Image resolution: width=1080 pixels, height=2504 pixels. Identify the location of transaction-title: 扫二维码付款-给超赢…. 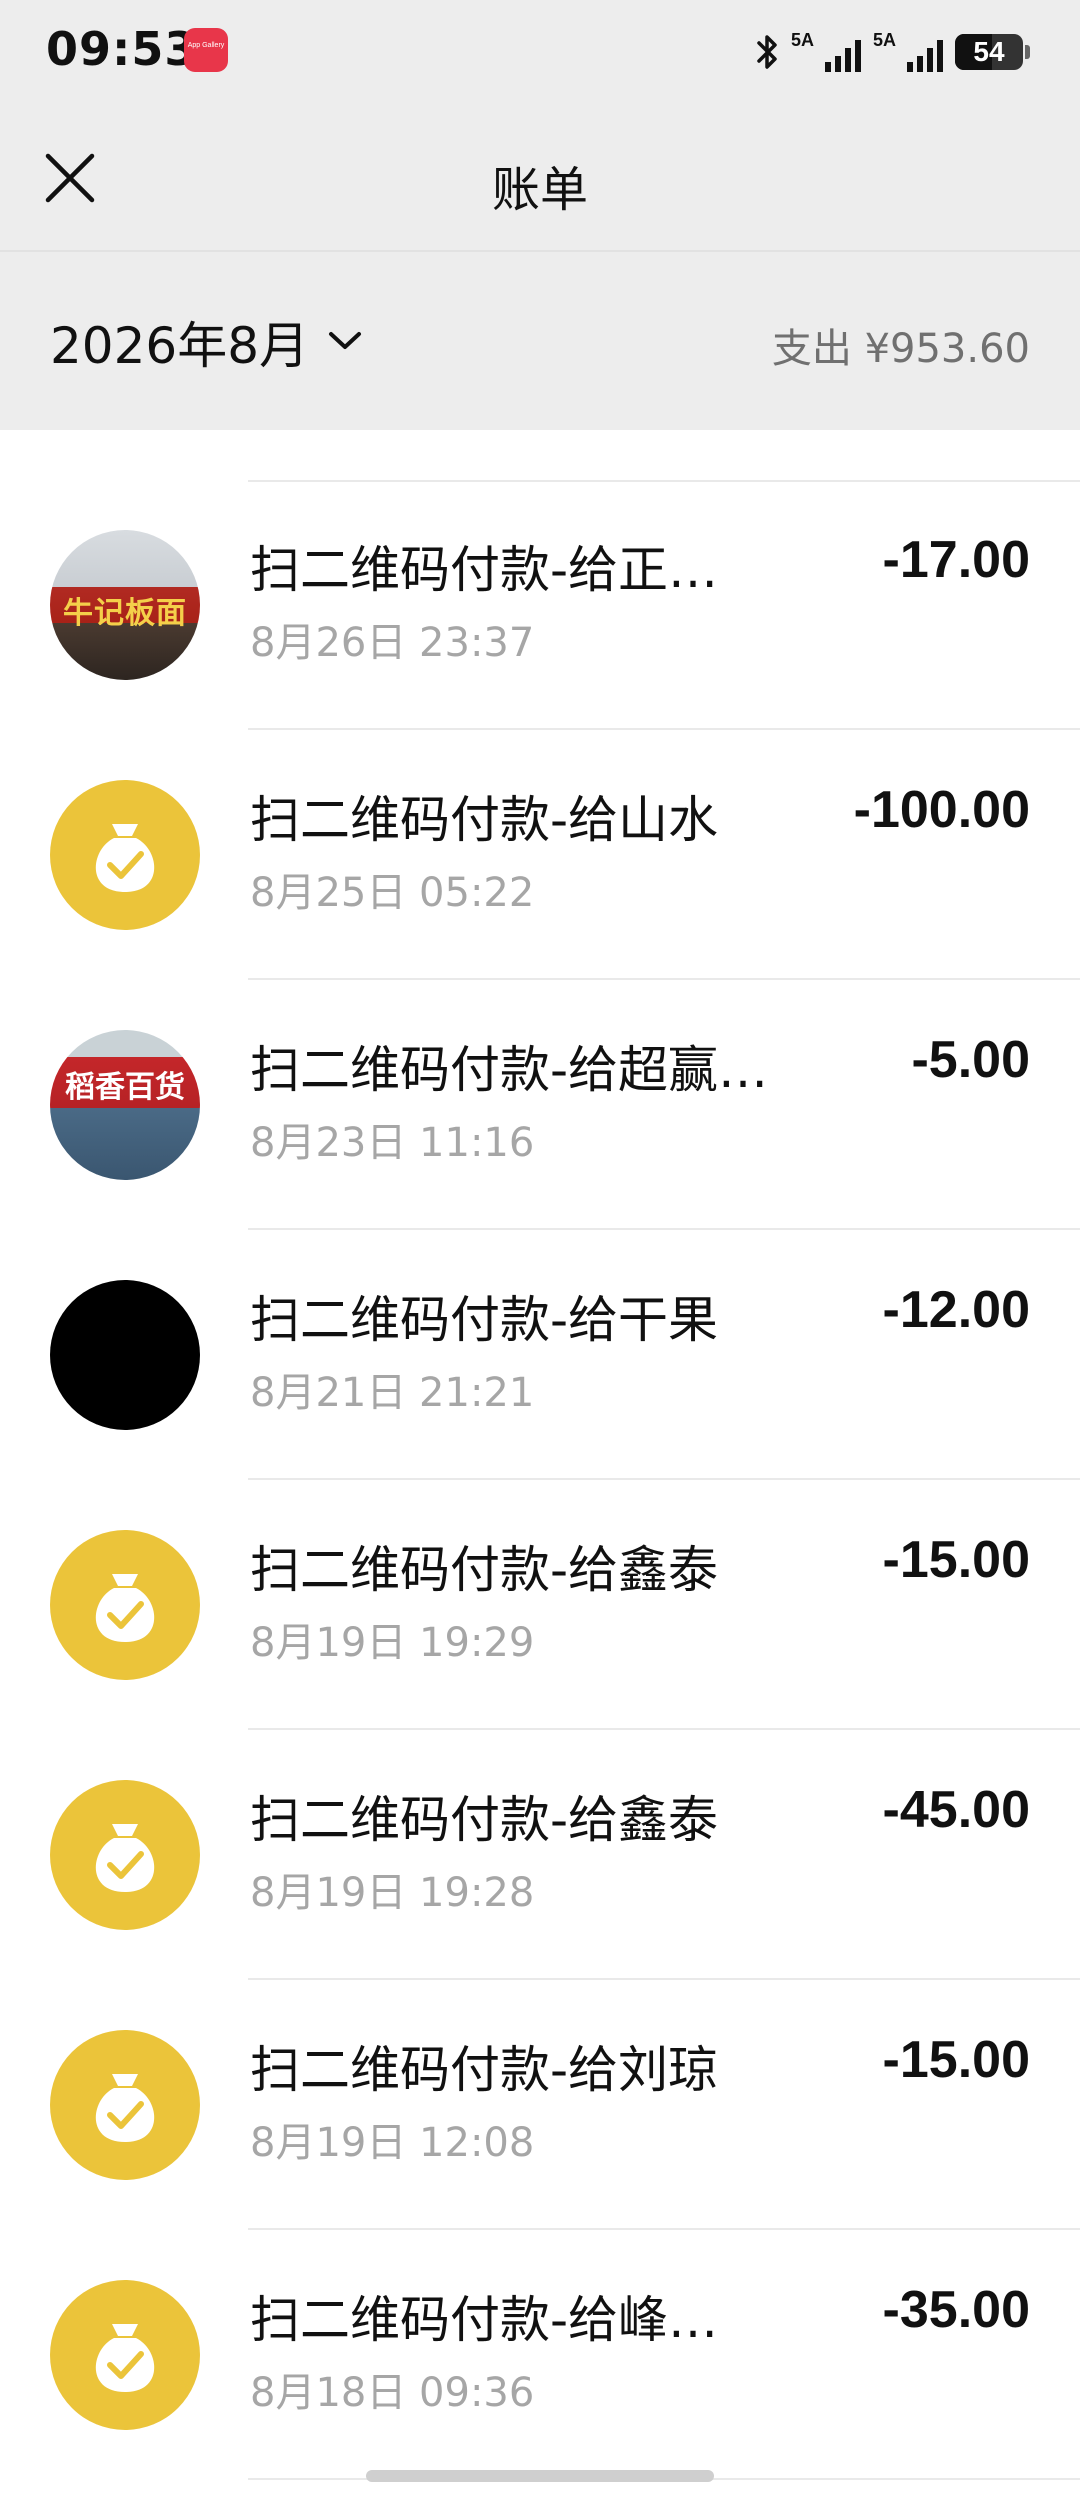
(509, 1070).